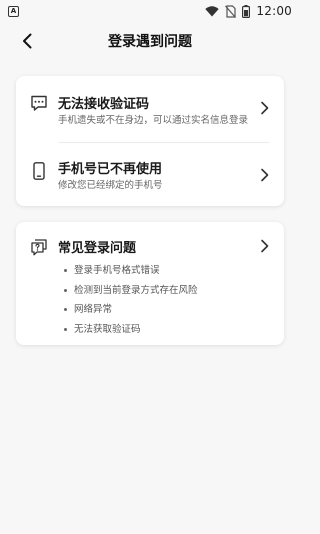  What do you see at coordinates (110, 169) in the screenshot?
I see `option-title: 手机号已不再使用` at bounding box center [110, 169].